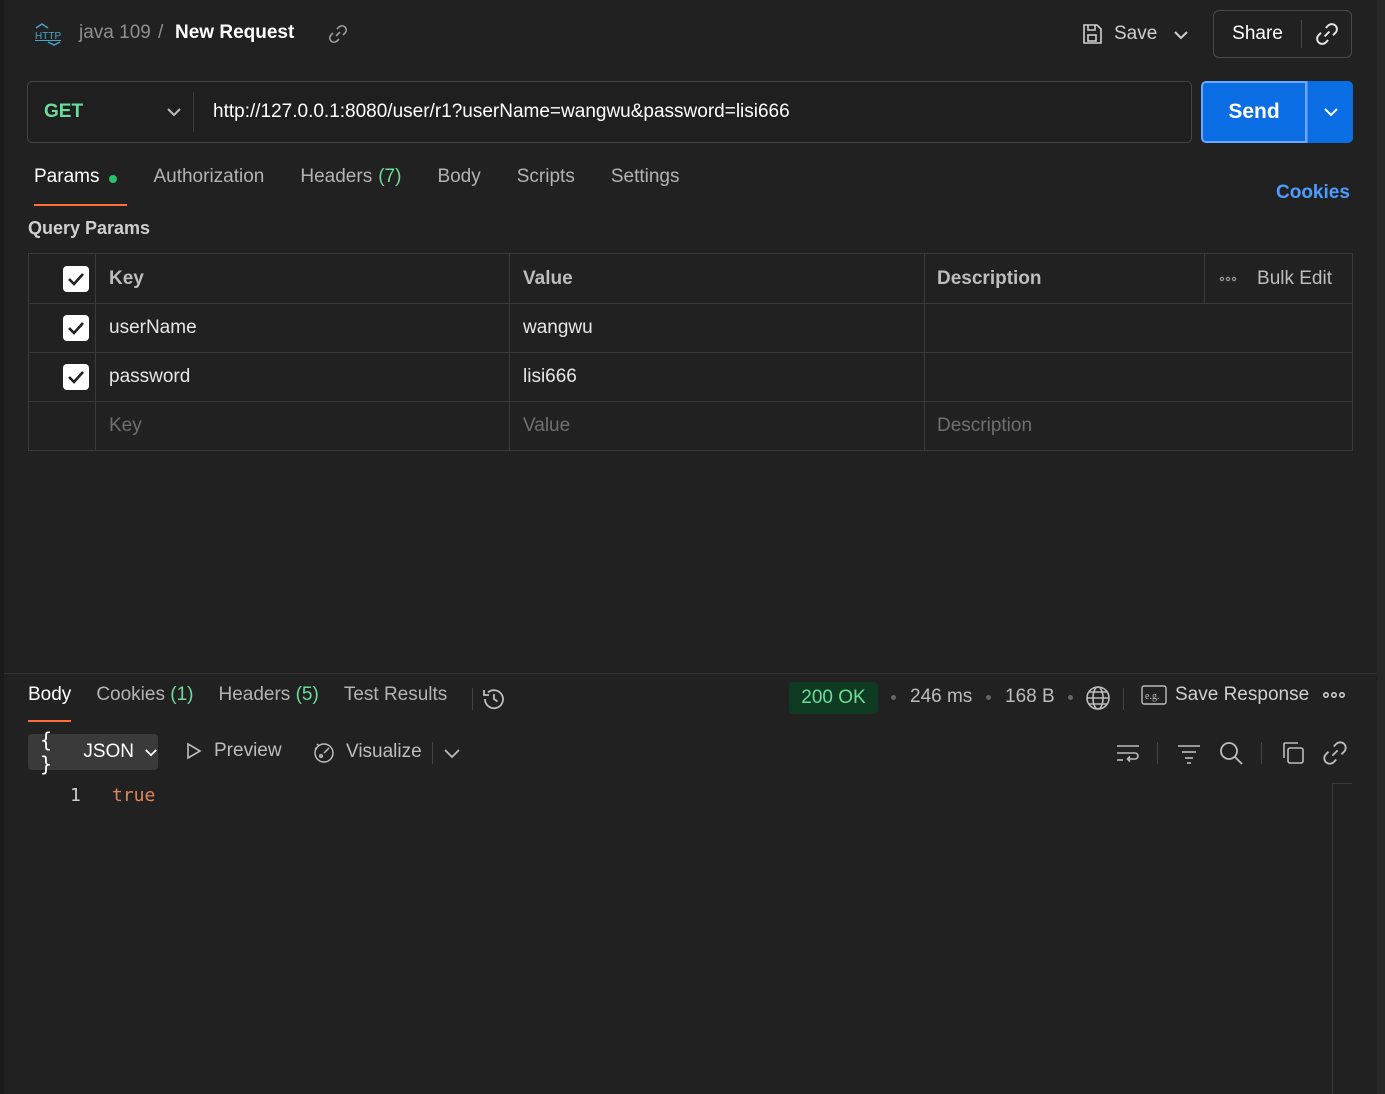 The width and height of the screenshot is (1385, 1094). What do you see at coordinates (1118, 34) in the screenshot?
I see `save-button: Save` at bounding box center [1118, 34].